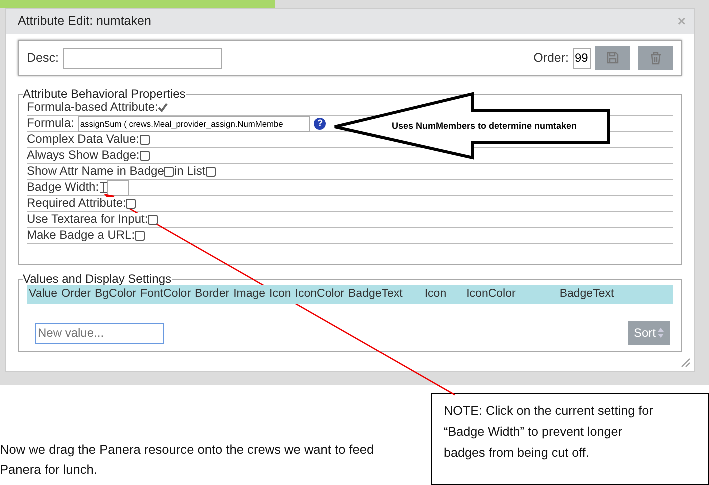 The image size is (709, 485). What do you see at coordinates (194, 124) in the screenshot?
I see `formula-field: assignSum ( crews.Meal_provider_assign.NumMembe` at bounding box center [194, 124].